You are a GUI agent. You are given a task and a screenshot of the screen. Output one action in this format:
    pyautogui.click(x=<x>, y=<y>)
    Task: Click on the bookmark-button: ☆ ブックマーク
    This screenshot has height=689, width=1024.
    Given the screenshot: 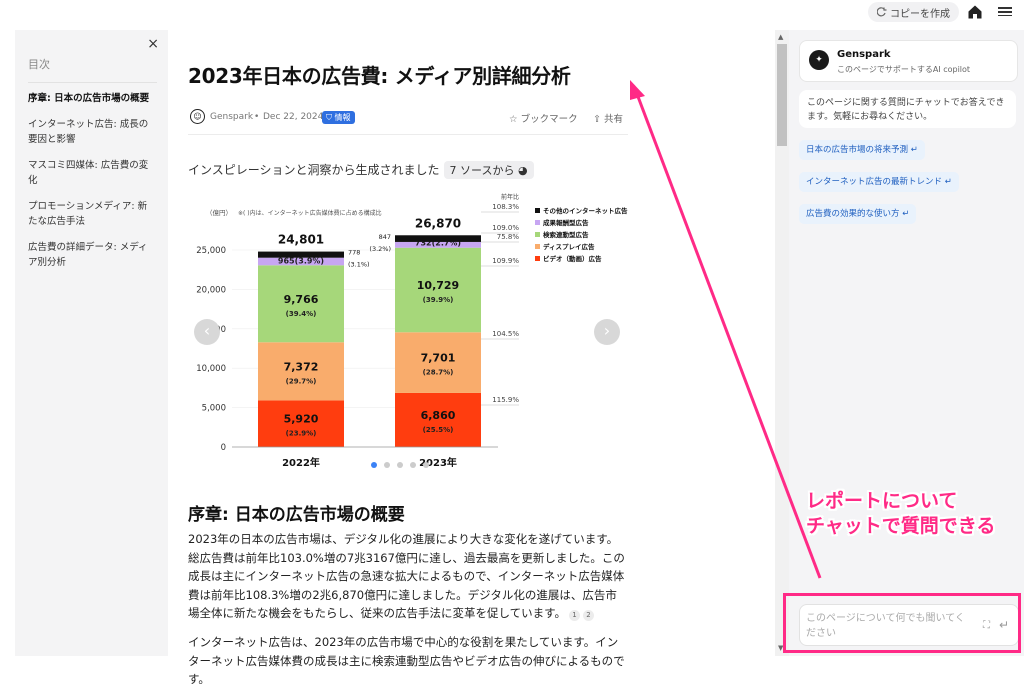 What is the action you would take?
    pyautogui.click(x=543, y=118)
    